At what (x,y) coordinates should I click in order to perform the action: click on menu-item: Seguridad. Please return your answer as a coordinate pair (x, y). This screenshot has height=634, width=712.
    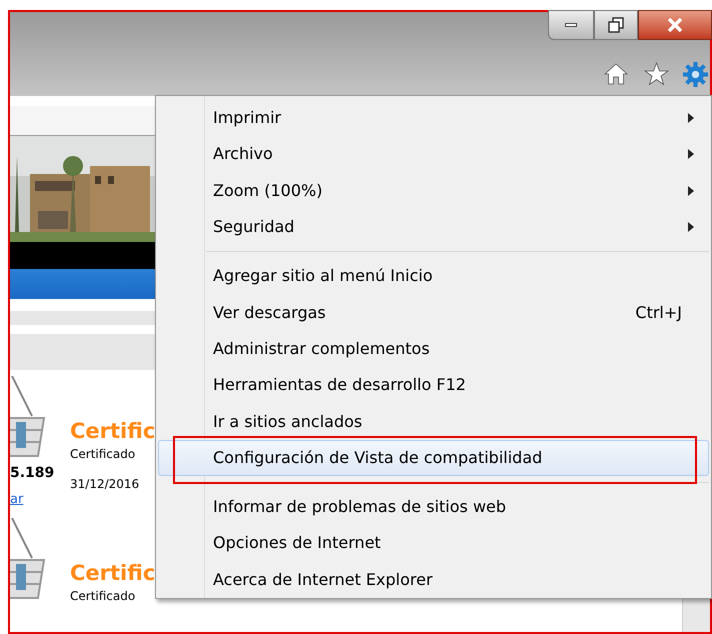
    Looking at the image, I should click on (433, 227).